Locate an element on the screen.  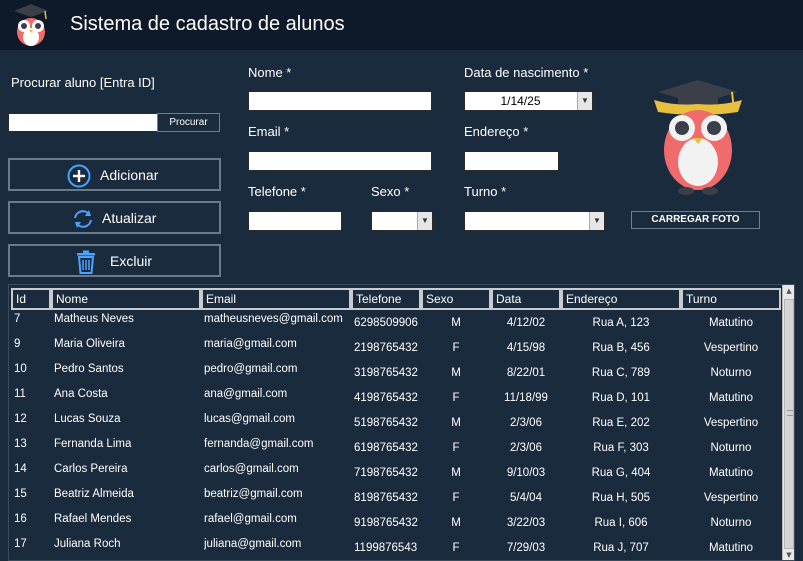
cell-email: juliana@gmail.com is located at coordinates (253, 544).